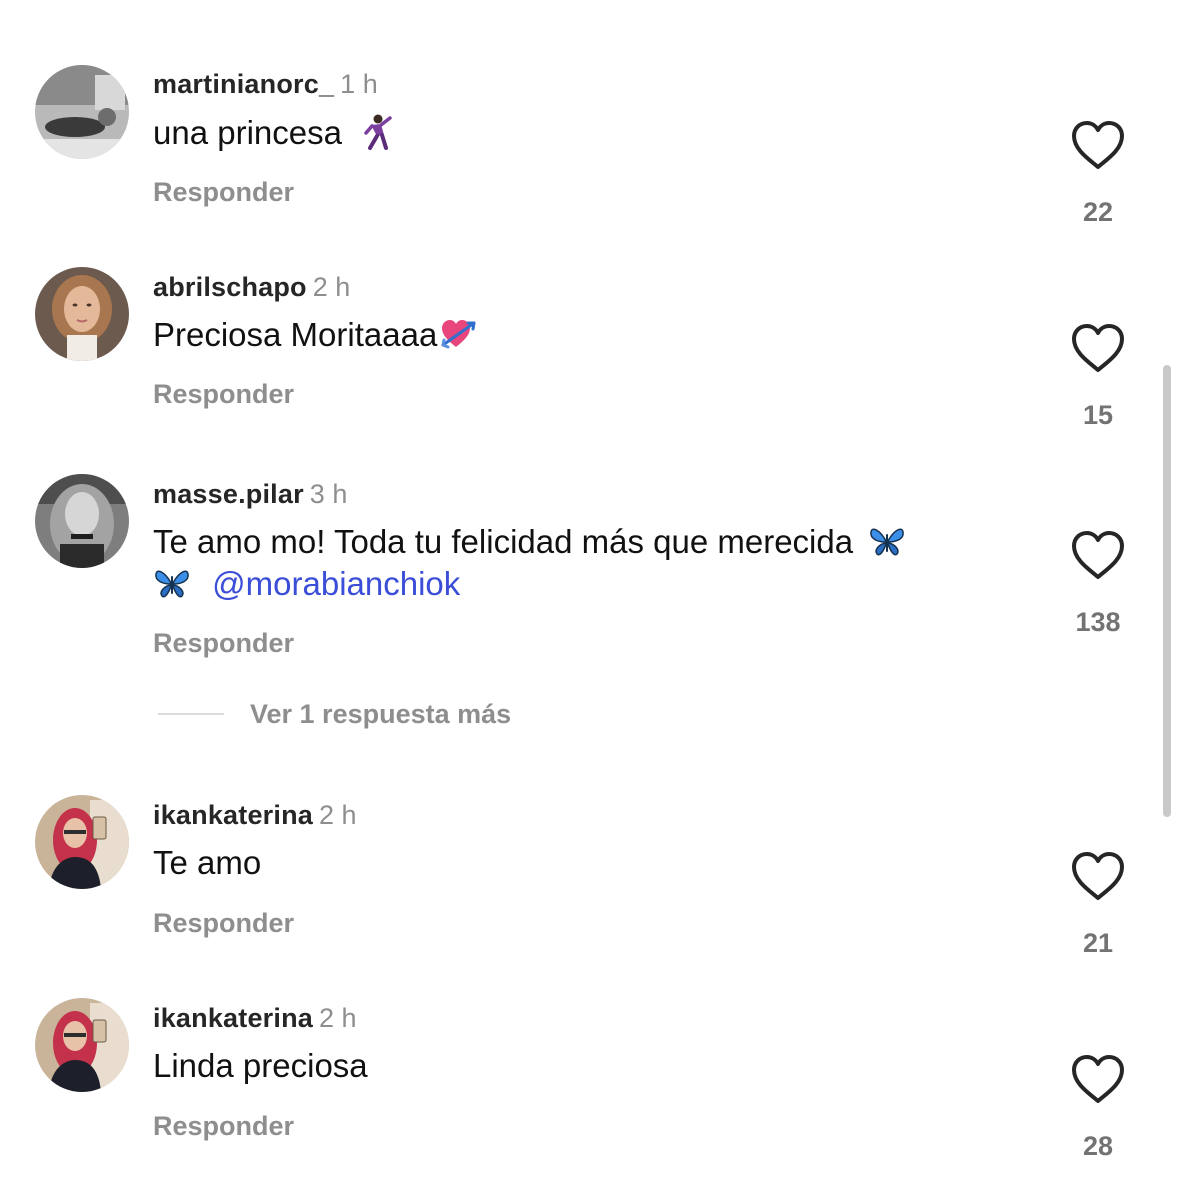 The image size is (1180, 1200). Describe the element at coordinates (260, 1065) in the screenshot. I see `comment-body: Linda preciosa` at that location.